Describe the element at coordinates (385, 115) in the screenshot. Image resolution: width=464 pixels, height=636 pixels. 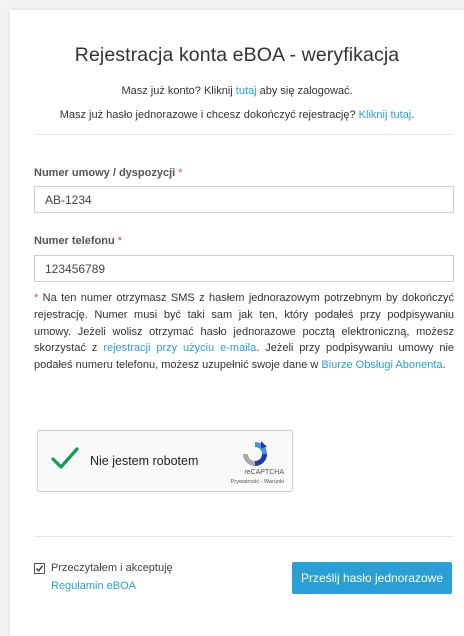
I see `otp-link: Kliknij tutaj` at that location.